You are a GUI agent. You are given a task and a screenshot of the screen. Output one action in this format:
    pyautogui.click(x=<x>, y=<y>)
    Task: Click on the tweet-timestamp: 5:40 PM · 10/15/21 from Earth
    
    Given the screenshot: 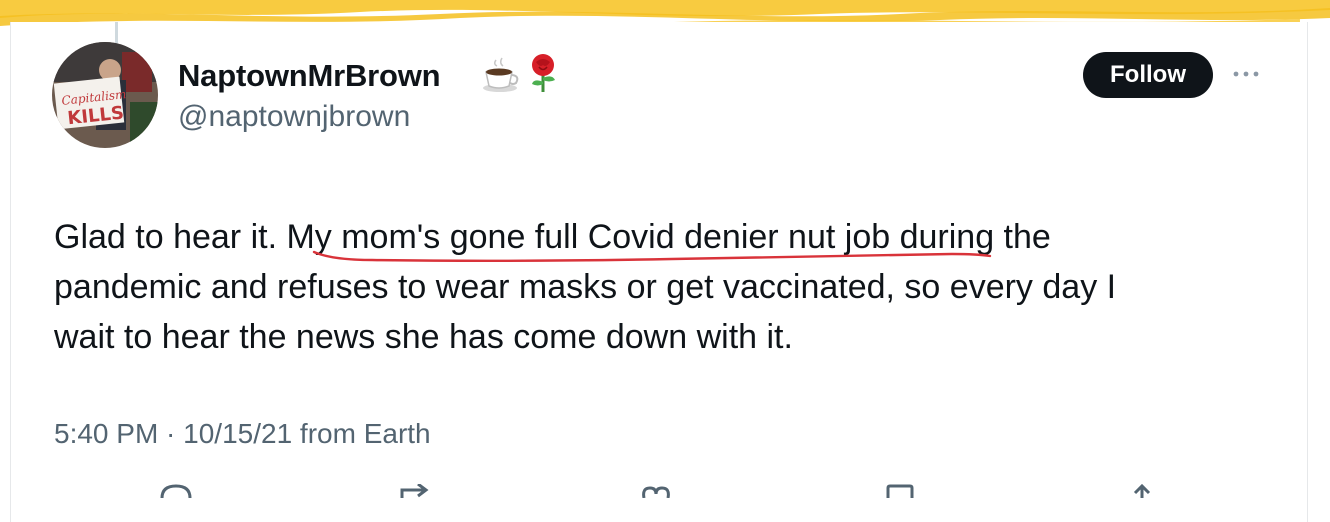 What is the action you would take?
    pyautogui.click(x=242, y=434)
    